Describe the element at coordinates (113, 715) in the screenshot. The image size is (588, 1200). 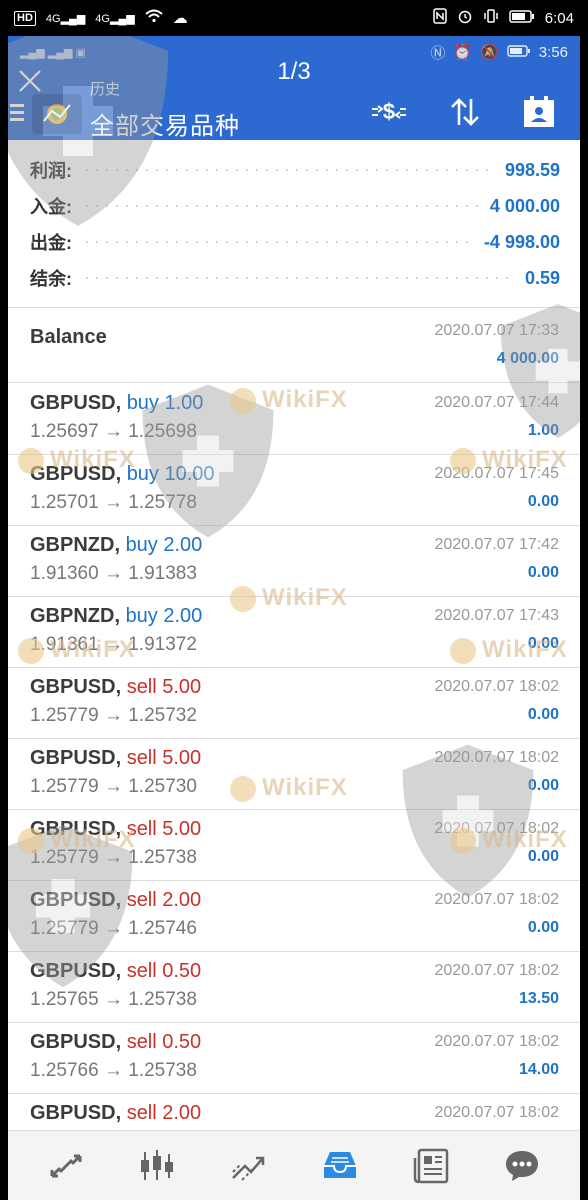
I see `deal-prices: 1.25779 → 1.25732` at that location.